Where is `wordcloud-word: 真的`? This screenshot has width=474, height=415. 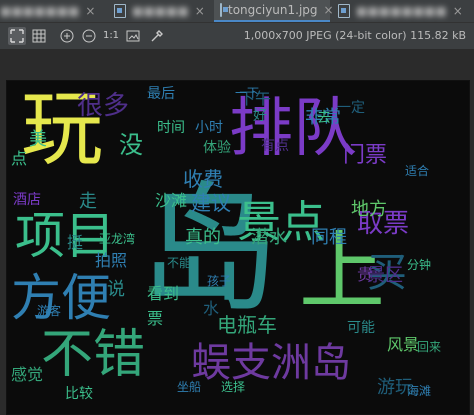
wordcloud-word: 真的 is located at coordinates (203, 237).